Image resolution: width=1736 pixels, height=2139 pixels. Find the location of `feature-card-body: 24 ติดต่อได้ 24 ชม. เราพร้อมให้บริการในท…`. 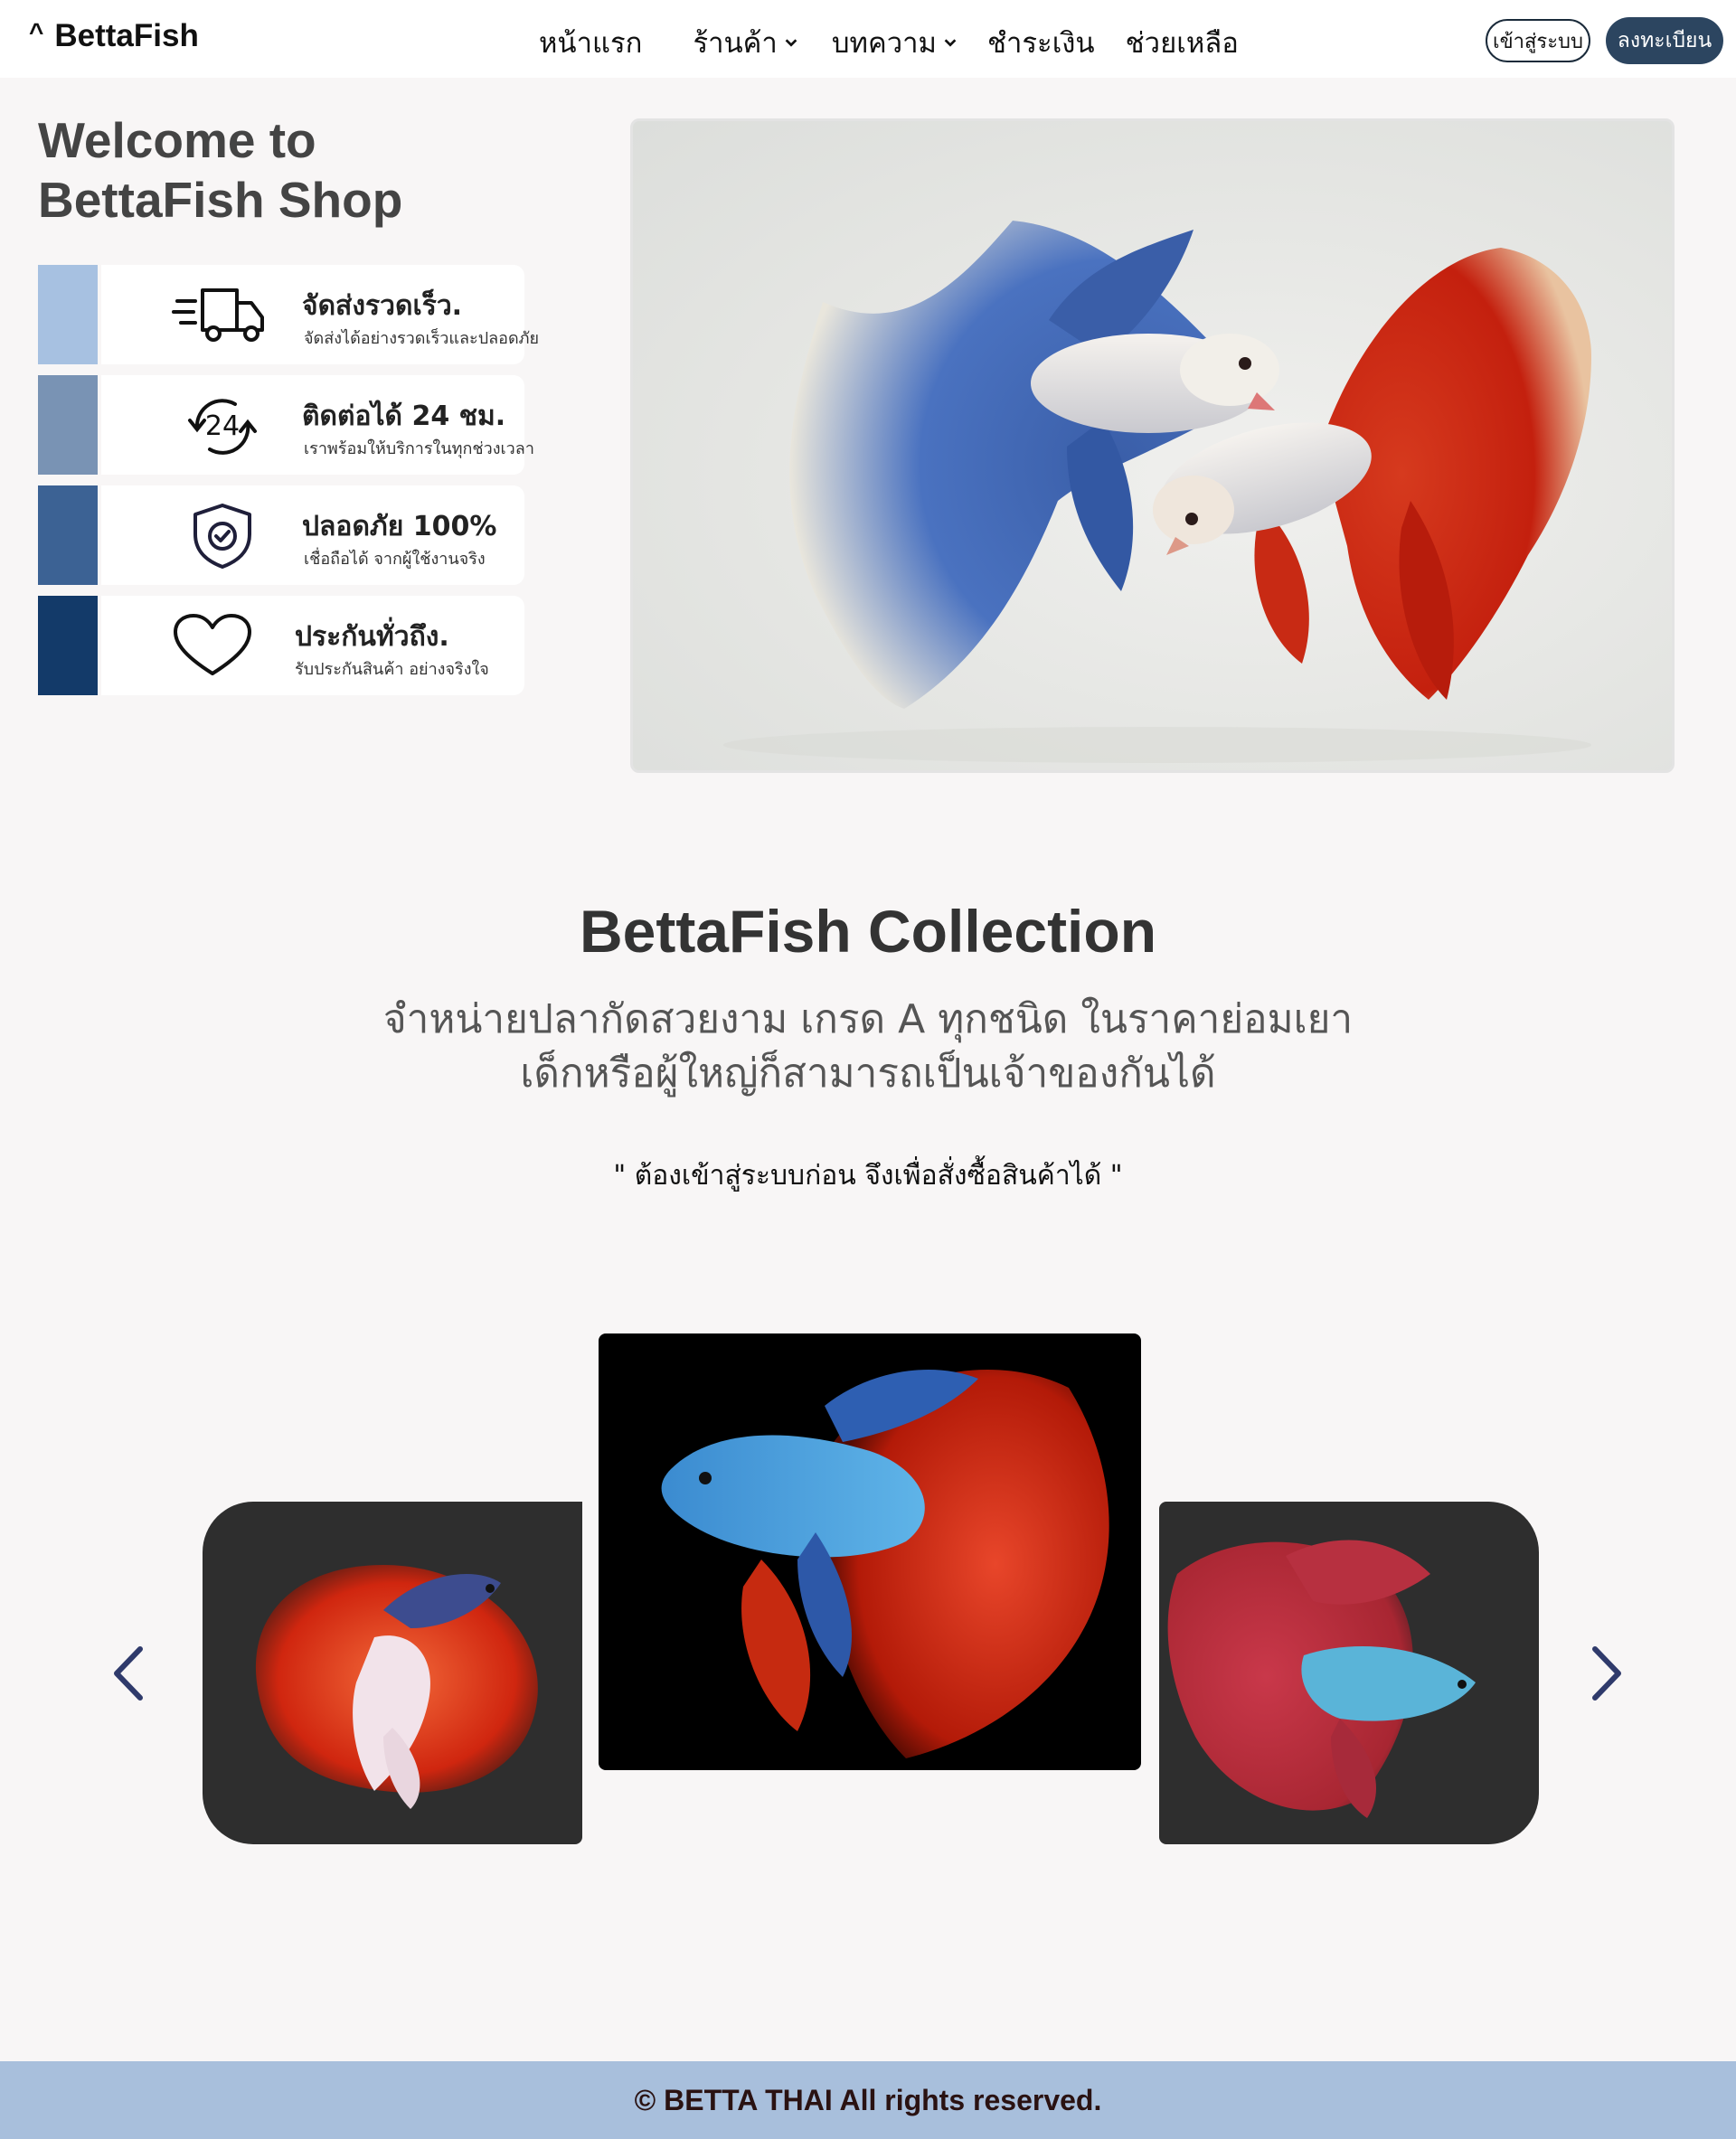

feature-card-body: 24 ติดต่อได้ 24 ชม. เราพร้อมให้บริการในท… is located at coordinates (317, 425).